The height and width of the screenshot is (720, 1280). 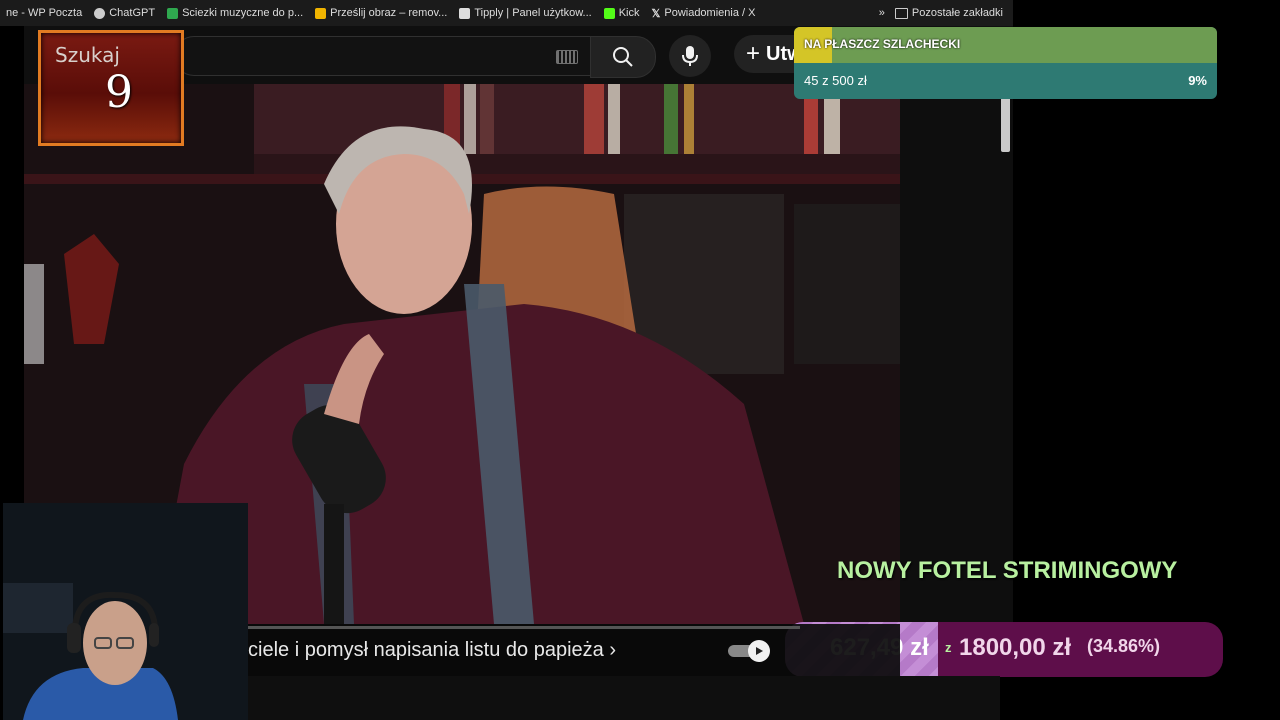 I want to click on bookmark-x: 𝕏 Powiadomienia / X, so click(x=703, y=13).